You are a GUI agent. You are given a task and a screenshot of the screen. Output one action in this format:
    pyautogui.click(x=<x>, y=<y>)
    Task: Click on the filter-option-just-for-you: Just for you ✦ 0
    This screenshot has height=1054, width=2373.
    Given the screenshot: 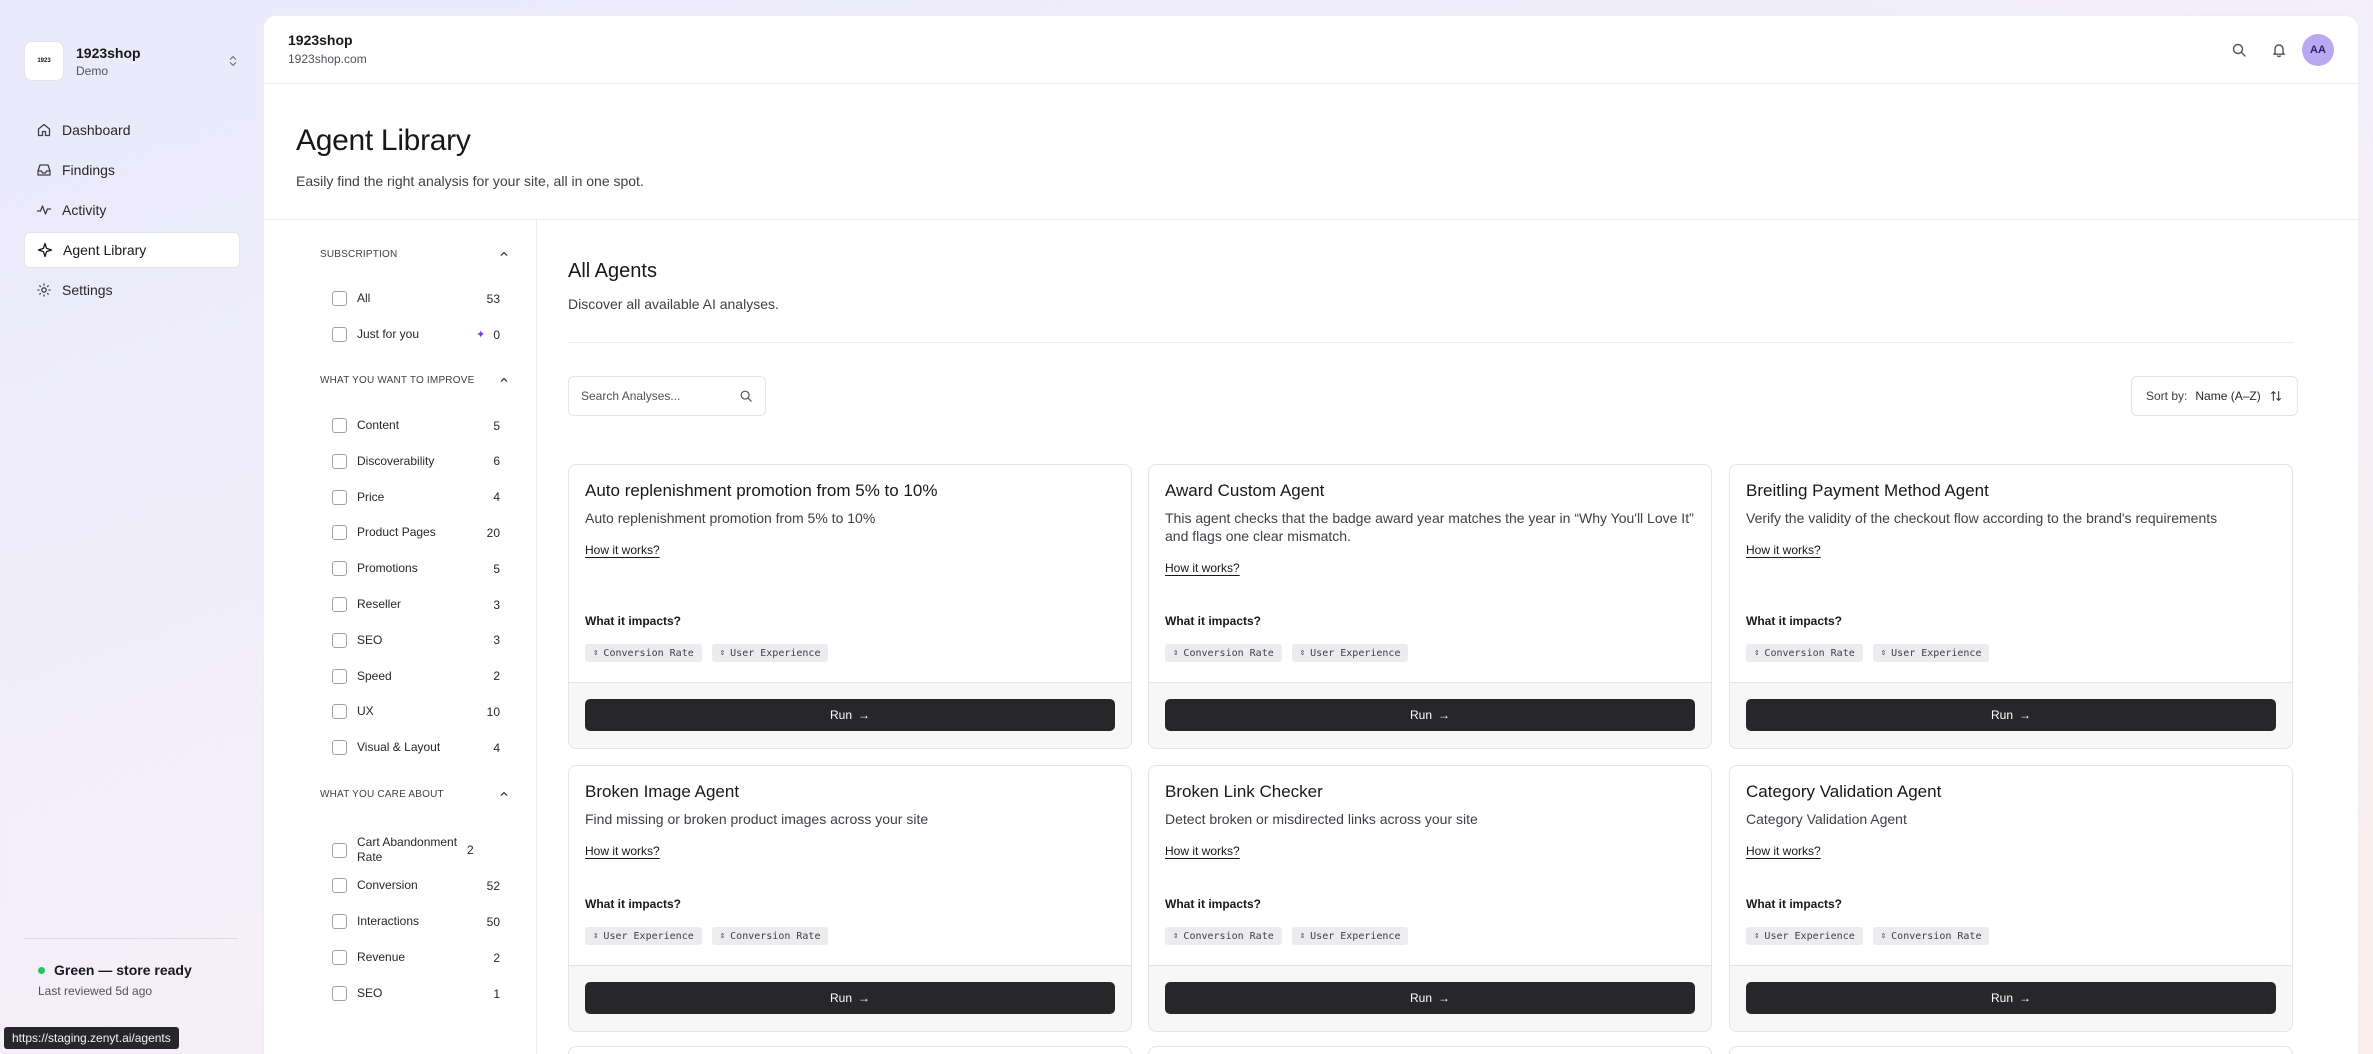 What is the action you would take?
    pyautogui.click(x=416, y=334)
    